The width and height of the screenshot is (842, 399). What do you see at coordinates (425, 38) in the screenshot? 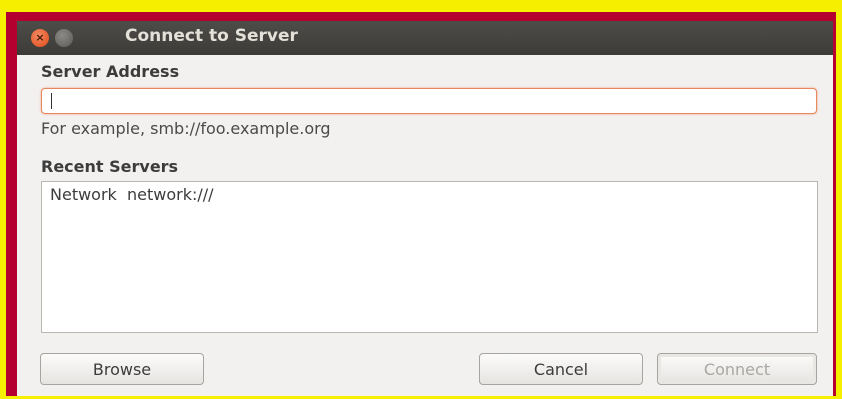
I see `title-bar: × Connect to Server` at bounding box center [425, 38].